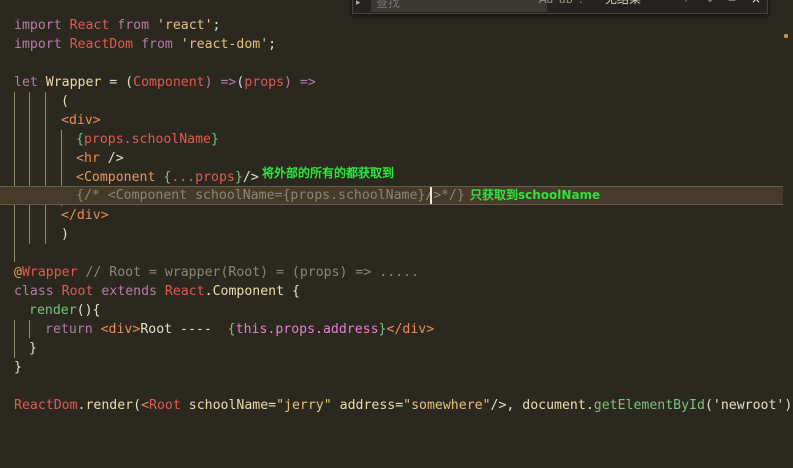 Image resolution: width=793 pixels, height=468 pixels. What do you see at coordinates (34, 291) in the screenshot?
I see `keyword: class` at bounding box center [34, 291].